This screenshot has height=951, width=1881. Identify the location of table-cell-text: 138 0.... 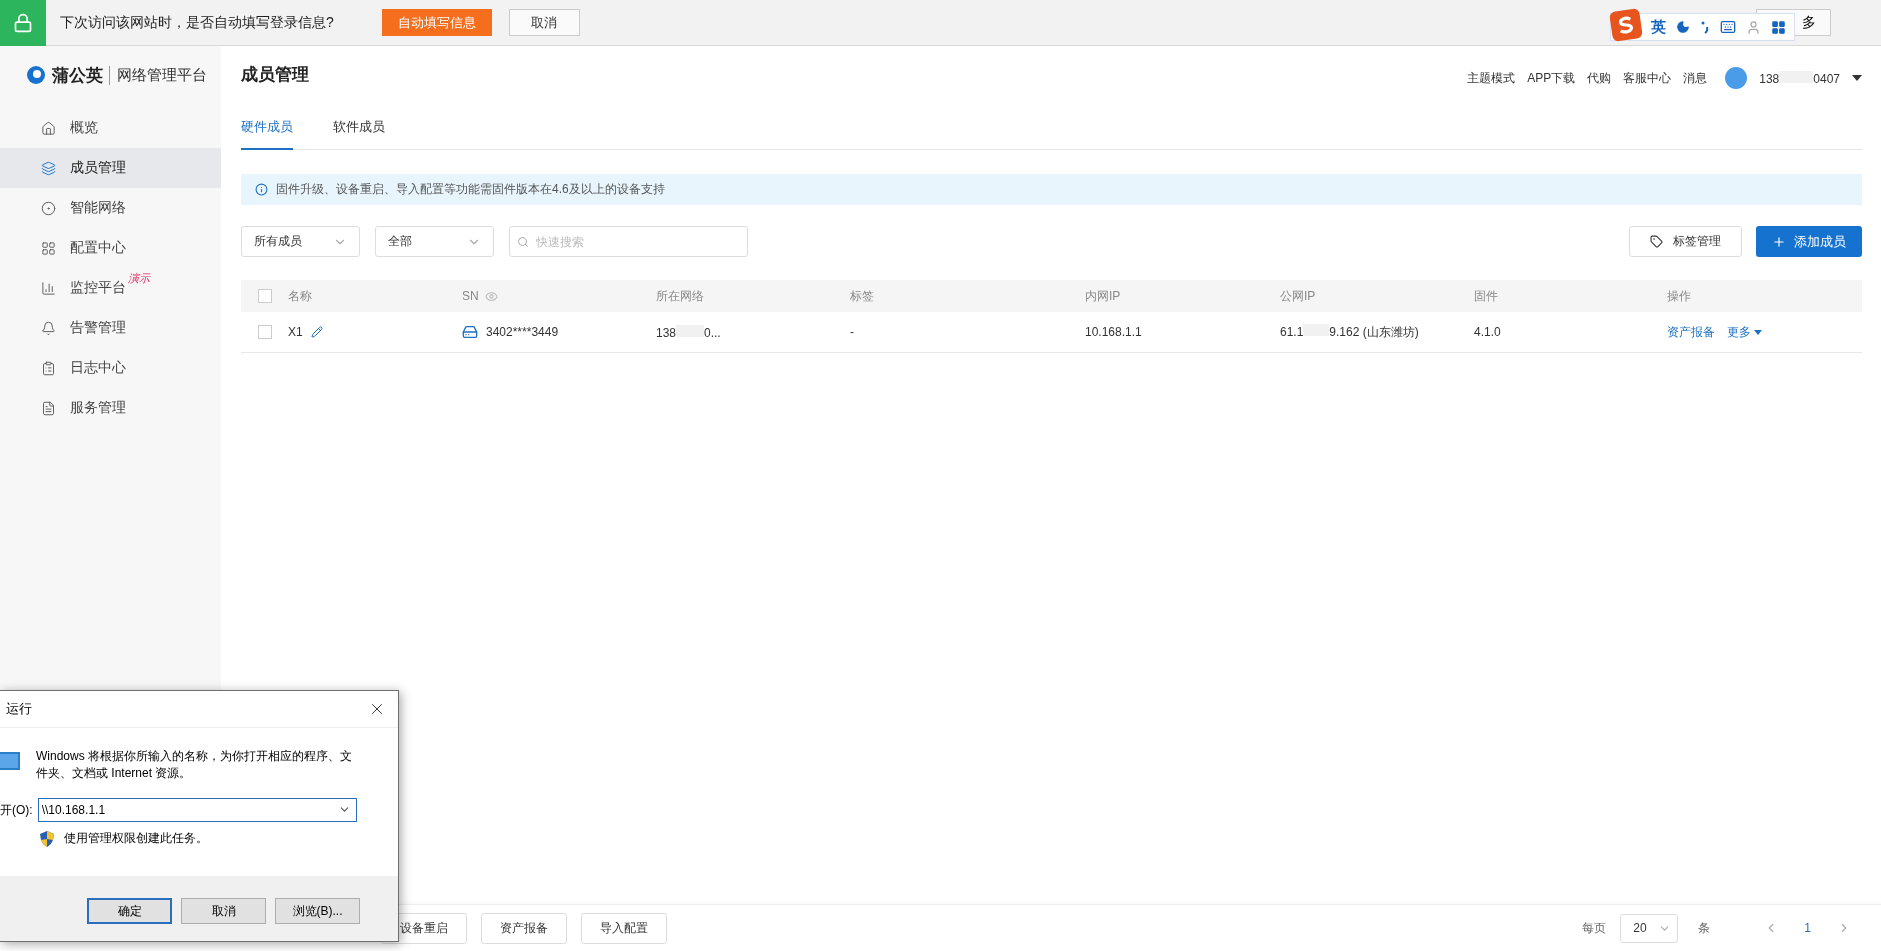
(689, 332).